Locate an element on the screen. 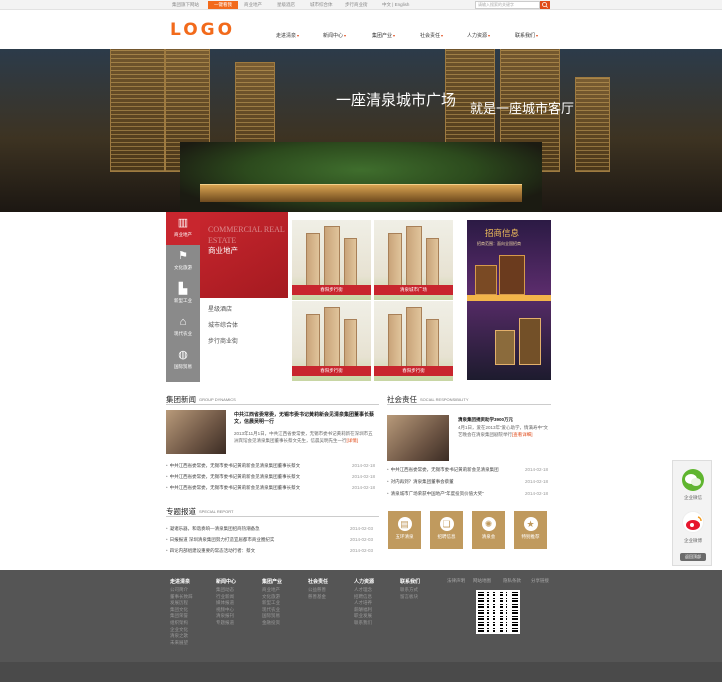 The image size is (722, 682). nav-item: 联系我们 is located at coordinates (526, 35).